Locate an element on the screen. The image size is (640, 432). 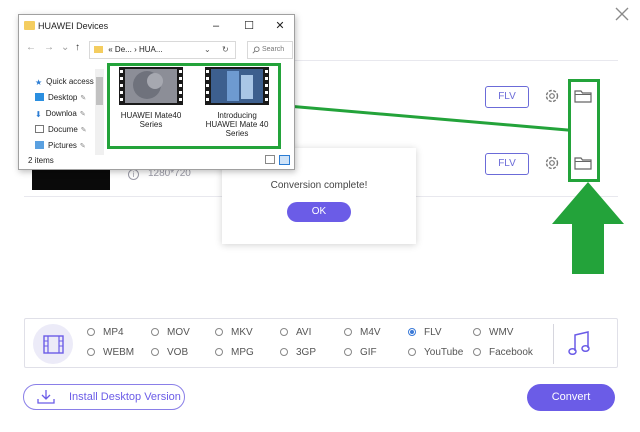
nav-item-pictures: Pictures ✎ is located at coordinates (60, 145).